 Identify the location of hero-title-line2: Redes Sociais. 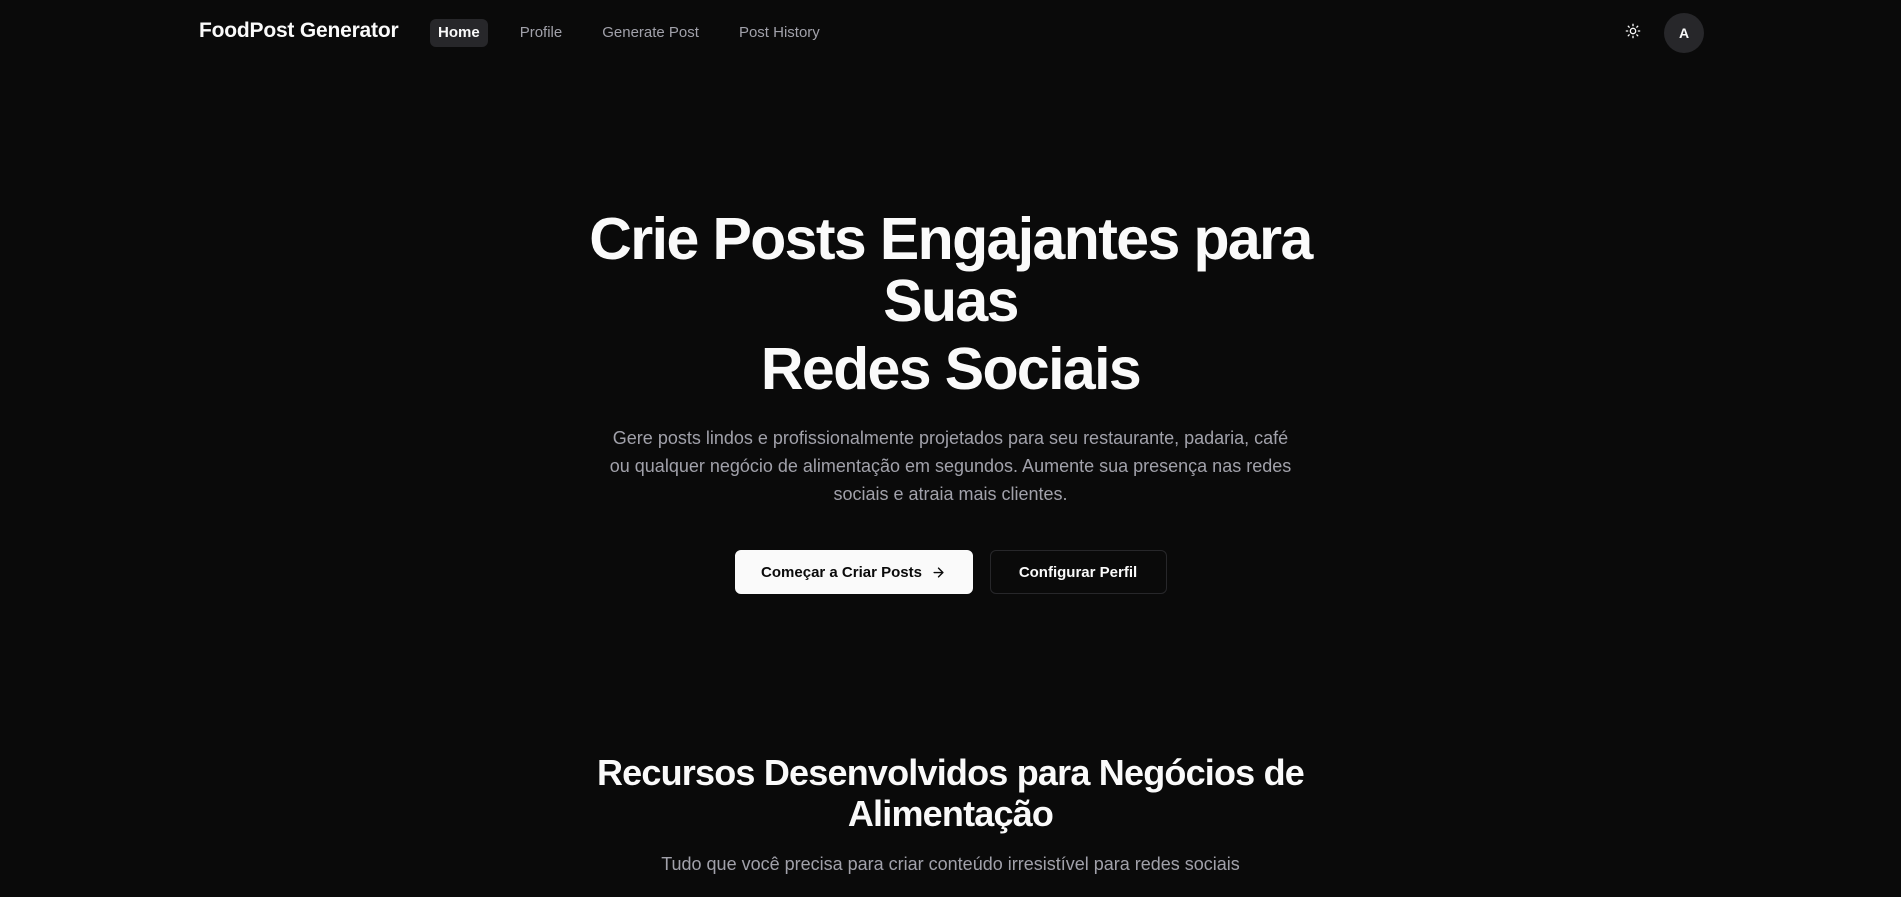
(951, 369).